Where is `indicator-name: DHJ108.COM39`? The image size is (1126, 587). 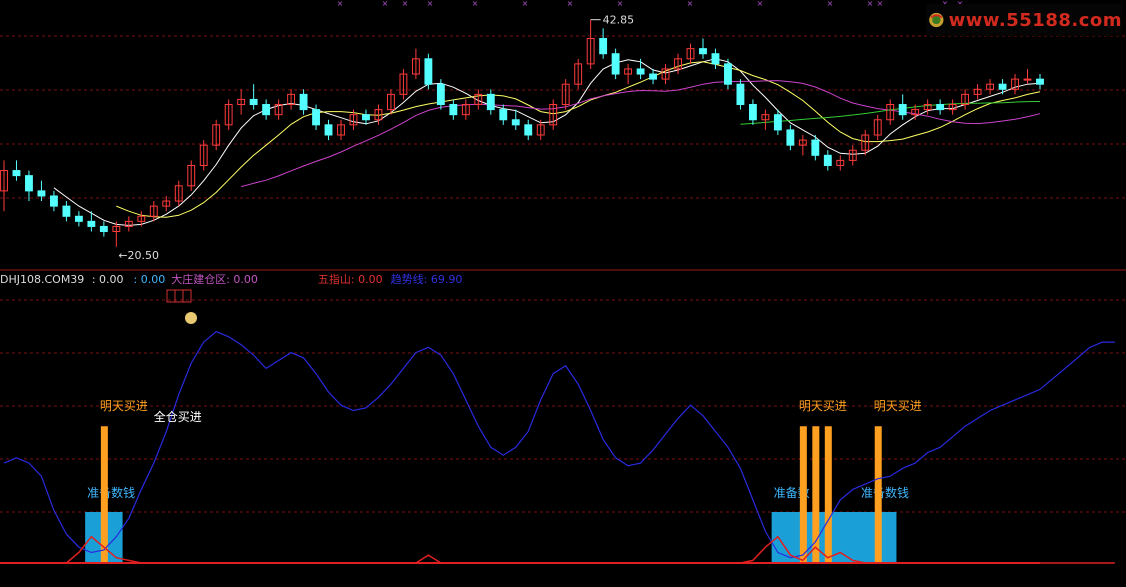 indicator-name: DHJ108.COM39 is located at coordinates (42, 279).